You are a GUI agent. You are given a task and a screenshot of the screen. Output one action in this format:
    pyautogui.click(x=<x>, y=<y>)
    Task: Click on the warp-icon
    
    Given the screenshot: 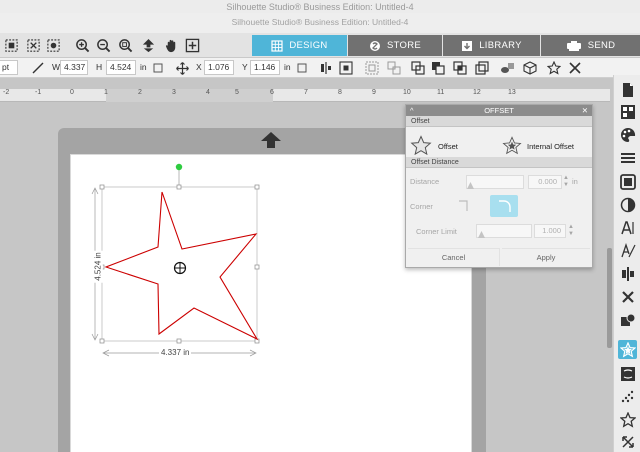 What is the action you would take?
    pyautogui.click(x=627, y=373)
    